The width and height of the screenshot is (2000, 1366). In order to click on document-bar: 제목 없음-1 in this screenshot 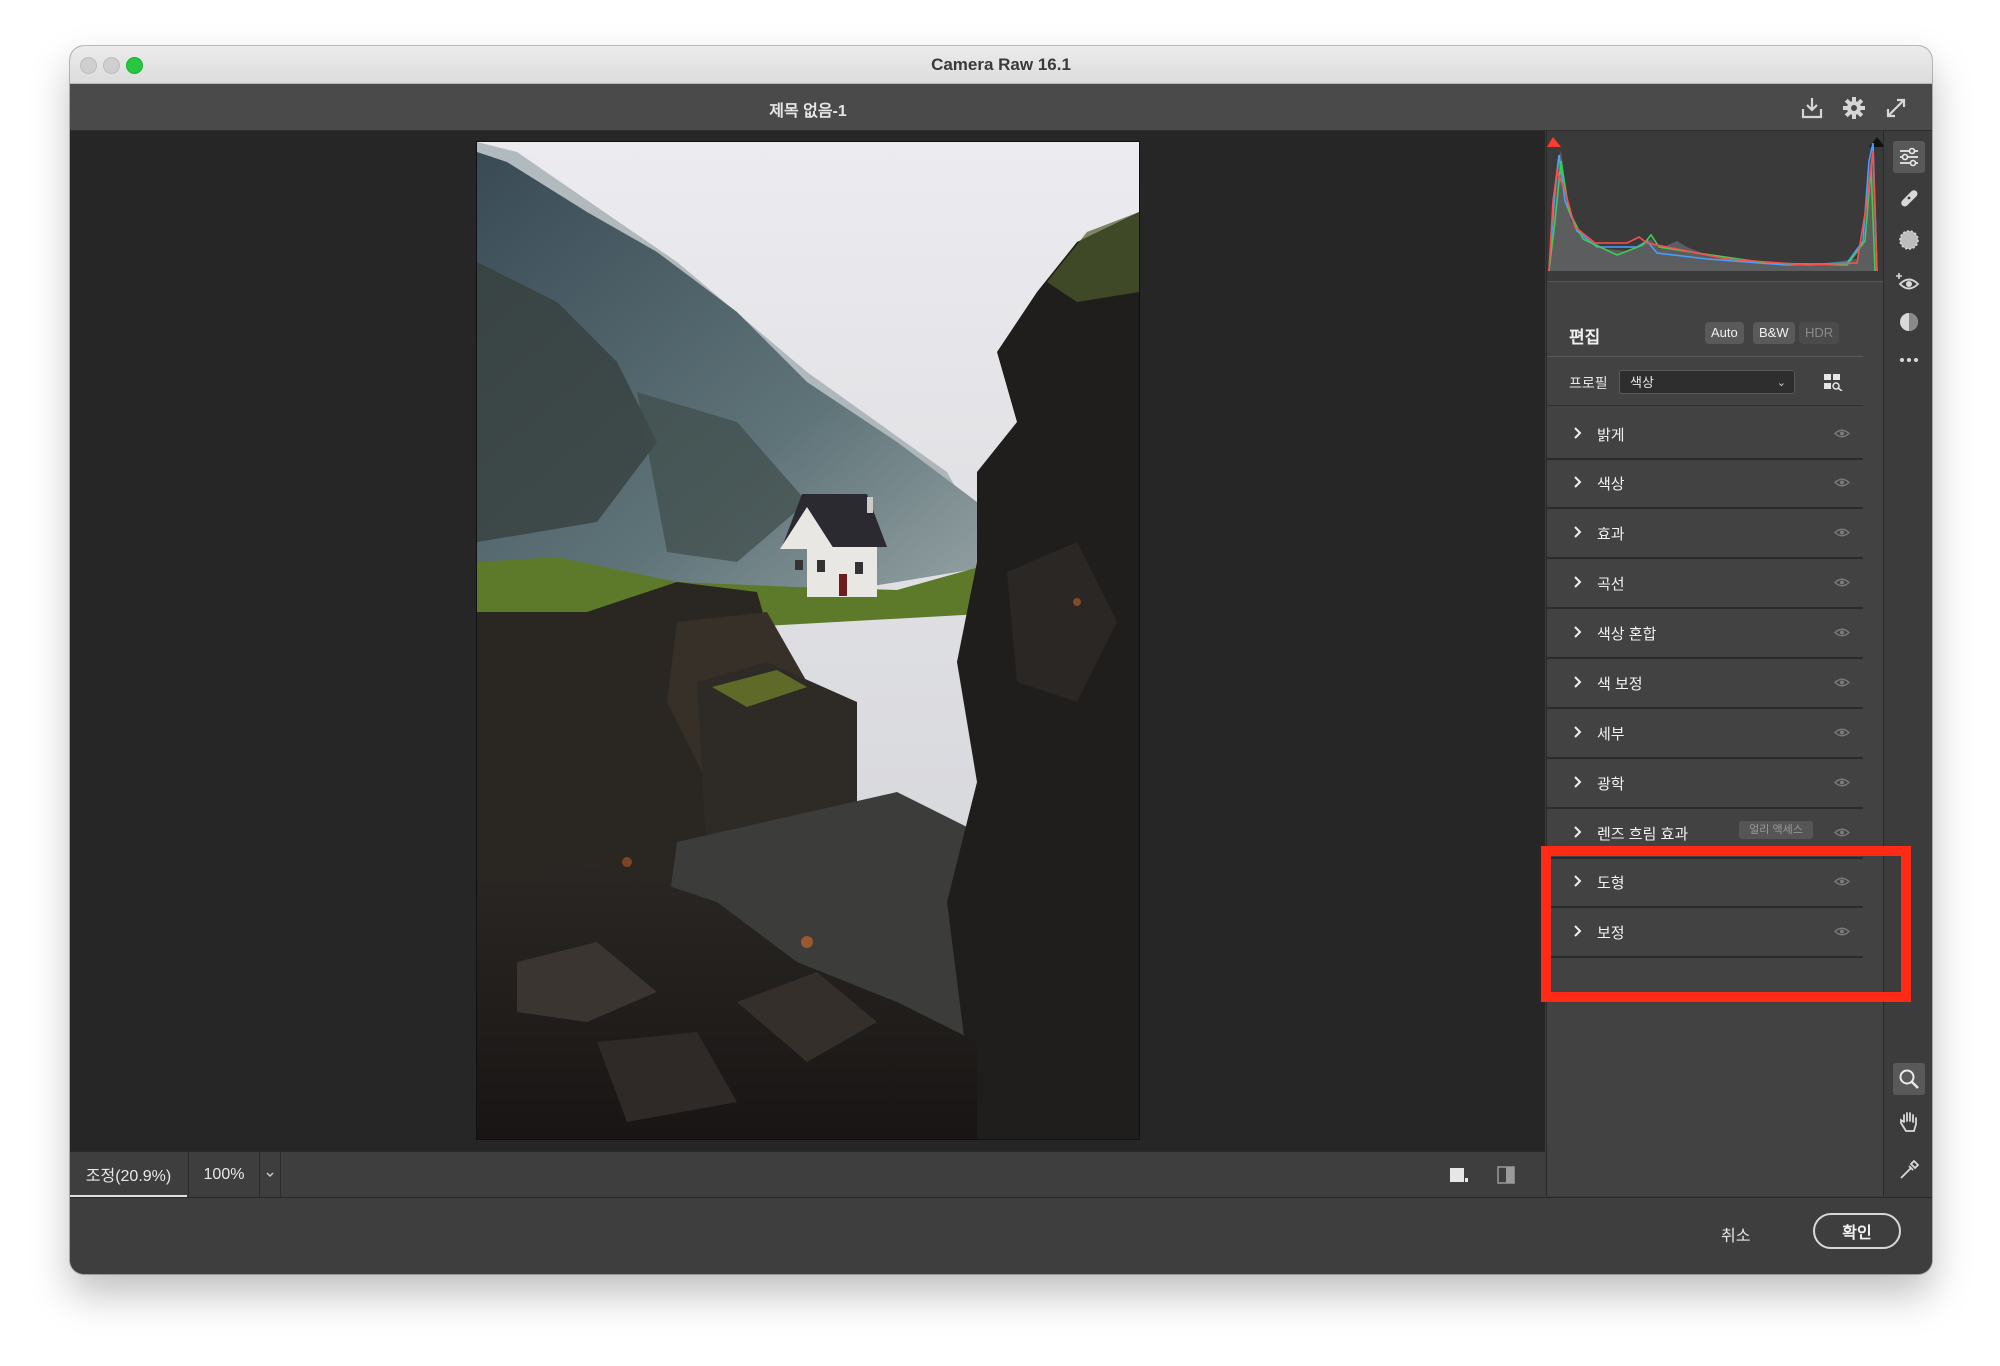, I will do `click(1001, 107)`.